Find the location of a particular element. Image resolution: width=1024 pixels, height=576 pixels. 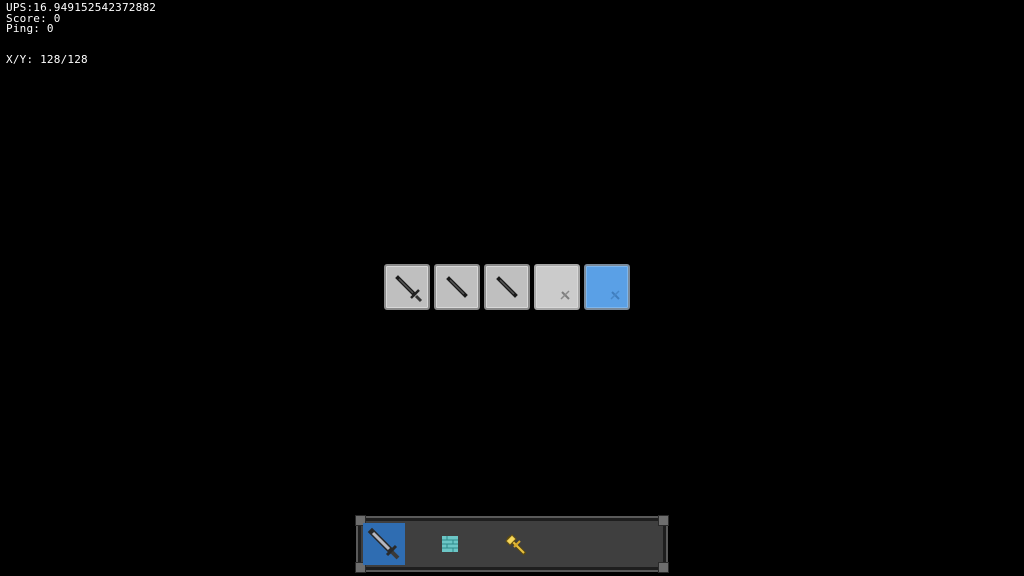

brick-block-icon is located at coordinates (450, 544).